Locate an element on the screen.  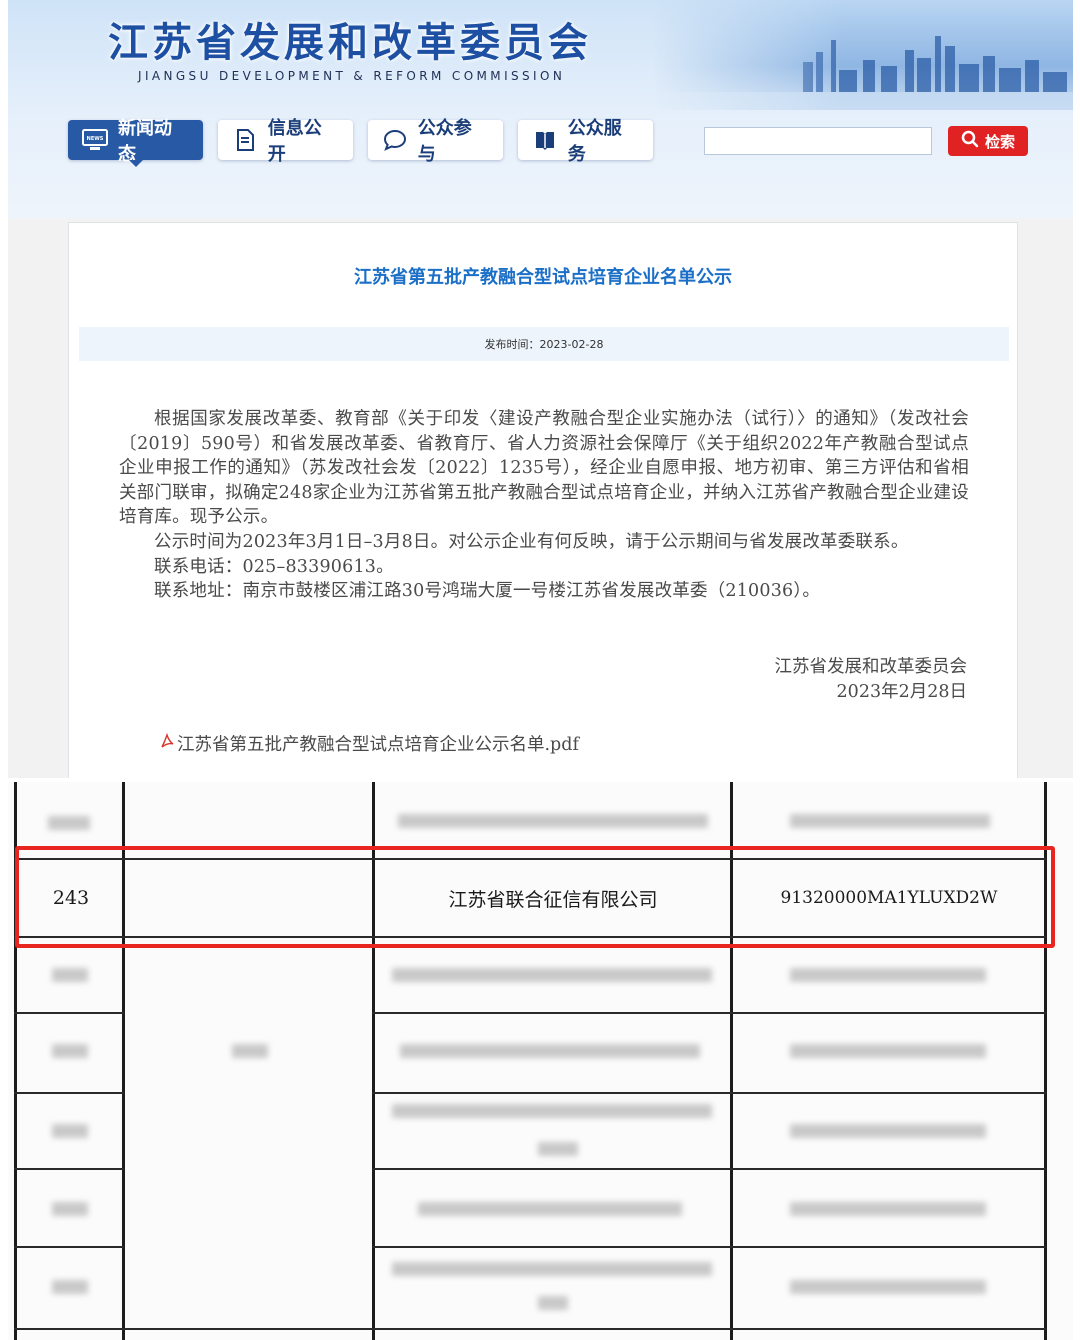
nav-item-info-disclosure: 信息公开 is located at coordinates (285, 141).